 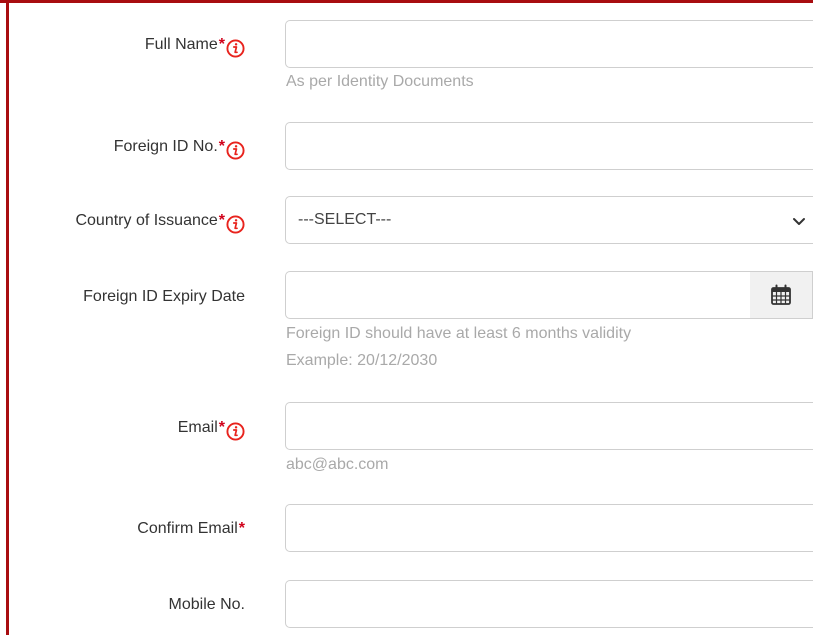 I want to click on country-select: ---SELECT---, so click(x=549, y=220).